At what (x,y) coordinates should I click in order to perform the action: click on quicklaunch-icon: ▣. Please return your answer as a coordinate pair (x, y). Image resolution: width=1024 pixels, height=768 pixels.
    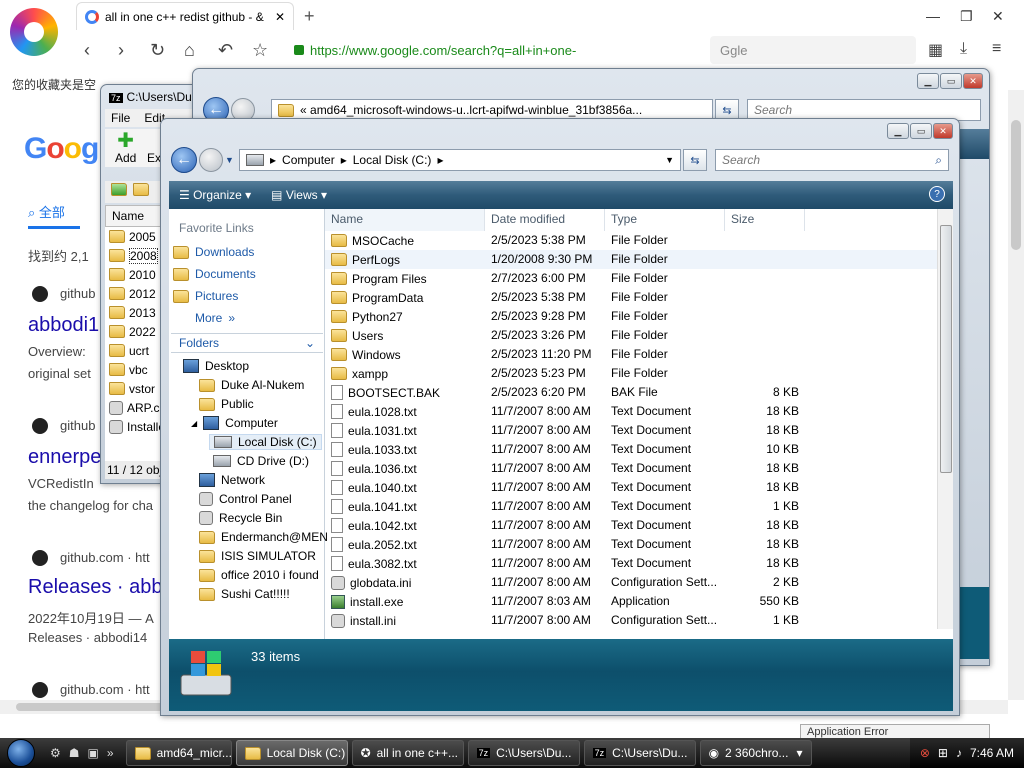
    Looking at the image, I should click on (93, 753).